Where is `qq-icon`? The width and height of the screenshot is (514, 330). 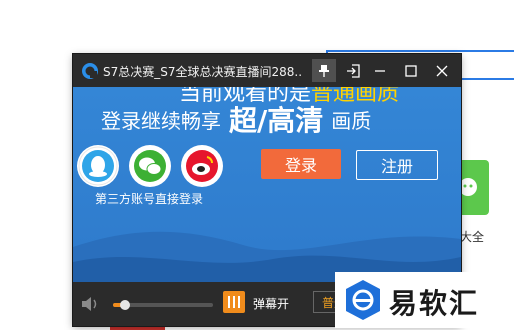 qq-icon is located at coordinates (98, 166).